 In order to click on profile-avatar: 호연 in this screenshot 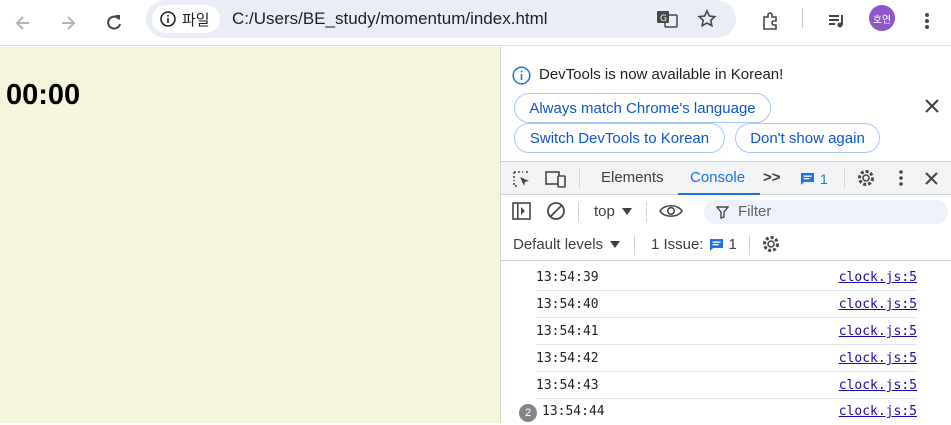, I will do `click(882, 18)`.